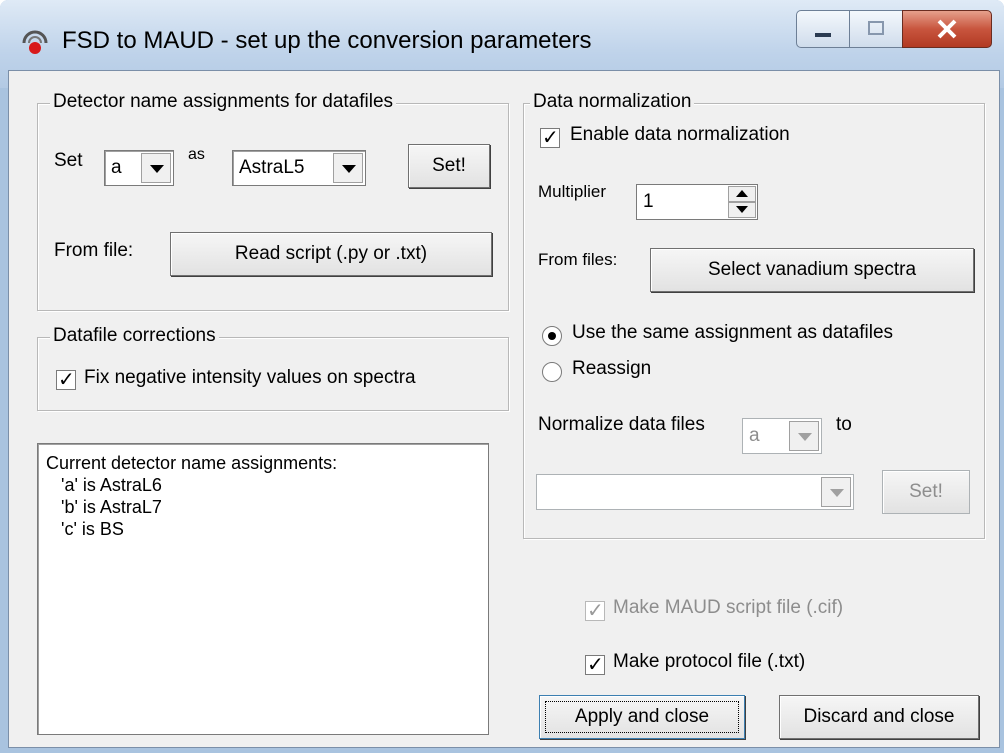  What do you see at coordinates (250, 378) in the screenshot?
I see `fix-negative-label: Fix negative intensity values on spectra` at bounding box center [250, 378].